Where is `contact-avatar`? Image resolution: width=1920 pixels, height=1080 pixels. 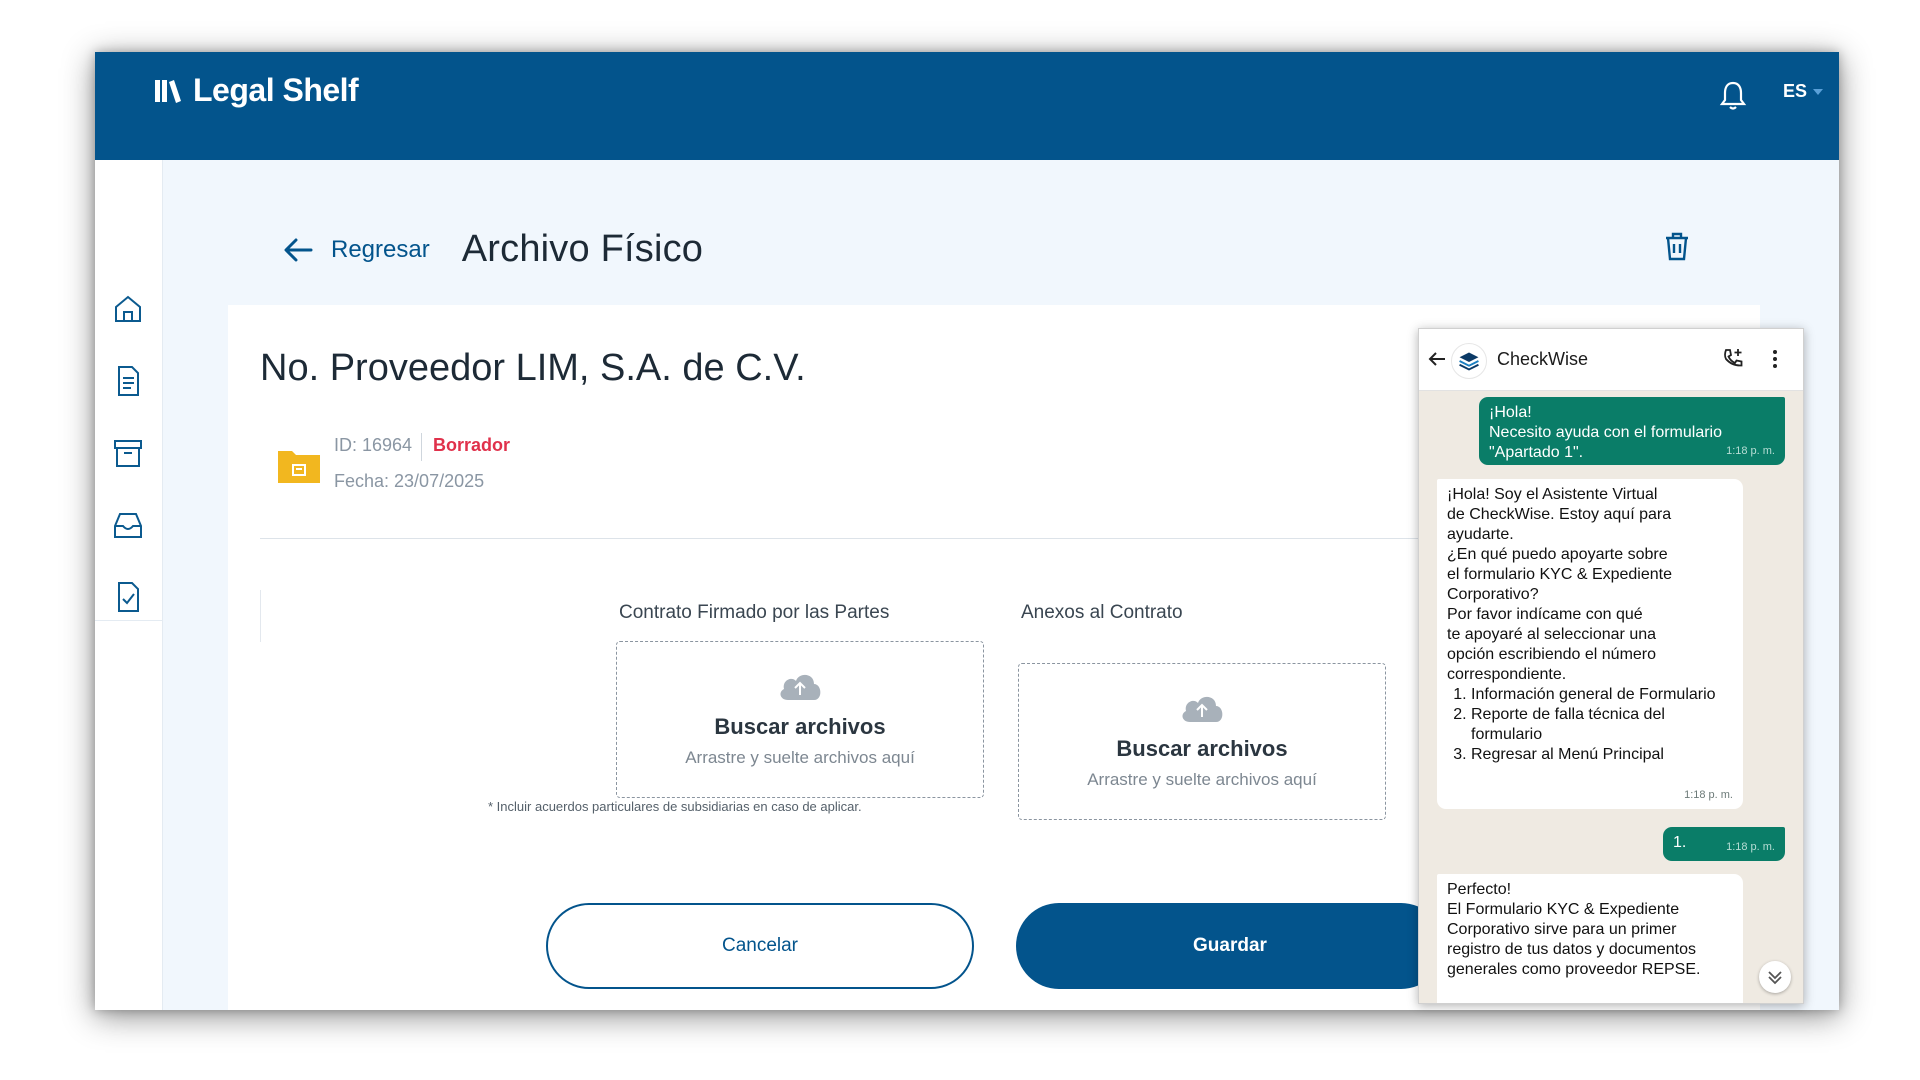 contact-avatar is located at coordinates (1469, 361).